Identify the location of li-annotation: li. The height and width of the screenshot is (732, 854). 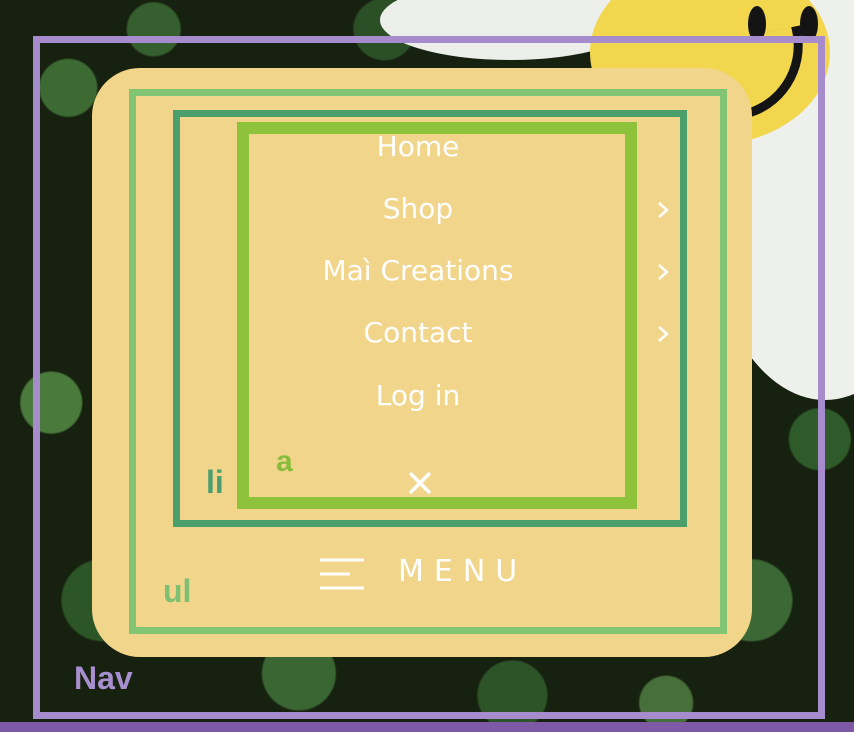
(215, 482).